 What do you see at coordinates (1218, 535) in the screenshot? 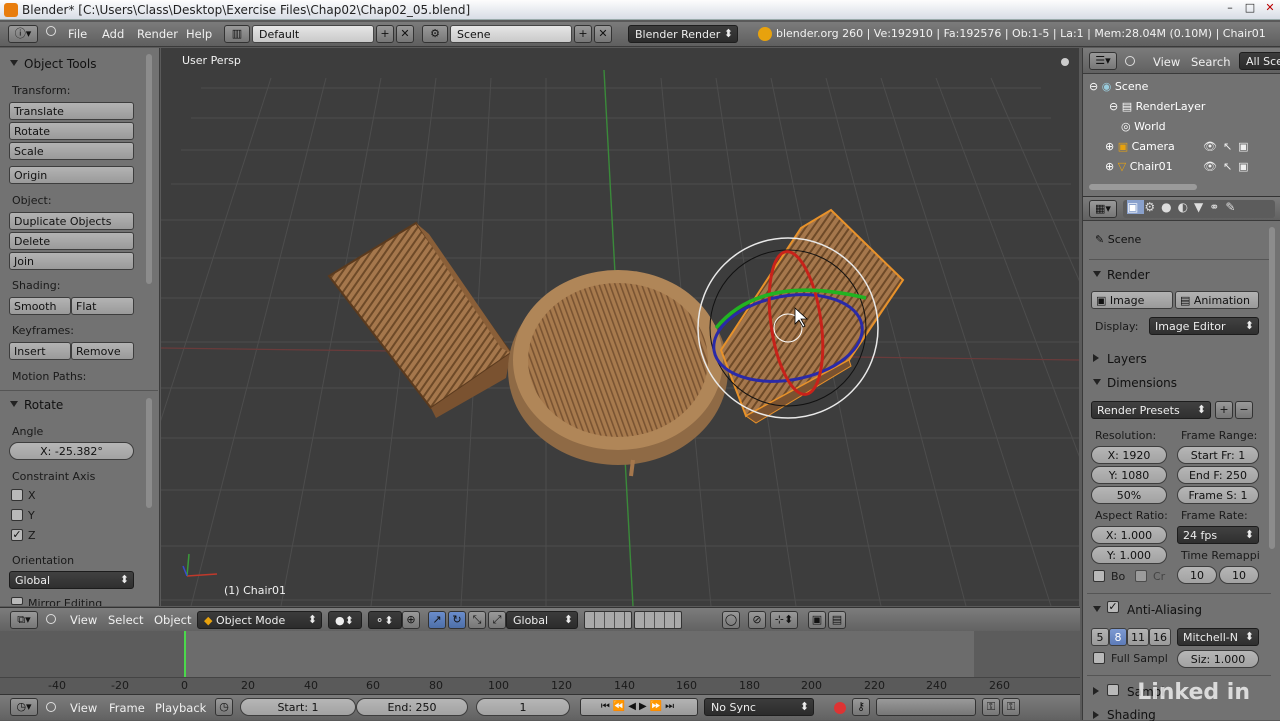
I see `fps-dropdown: 24 fps ⬍` at bounding box center [1218, 535].